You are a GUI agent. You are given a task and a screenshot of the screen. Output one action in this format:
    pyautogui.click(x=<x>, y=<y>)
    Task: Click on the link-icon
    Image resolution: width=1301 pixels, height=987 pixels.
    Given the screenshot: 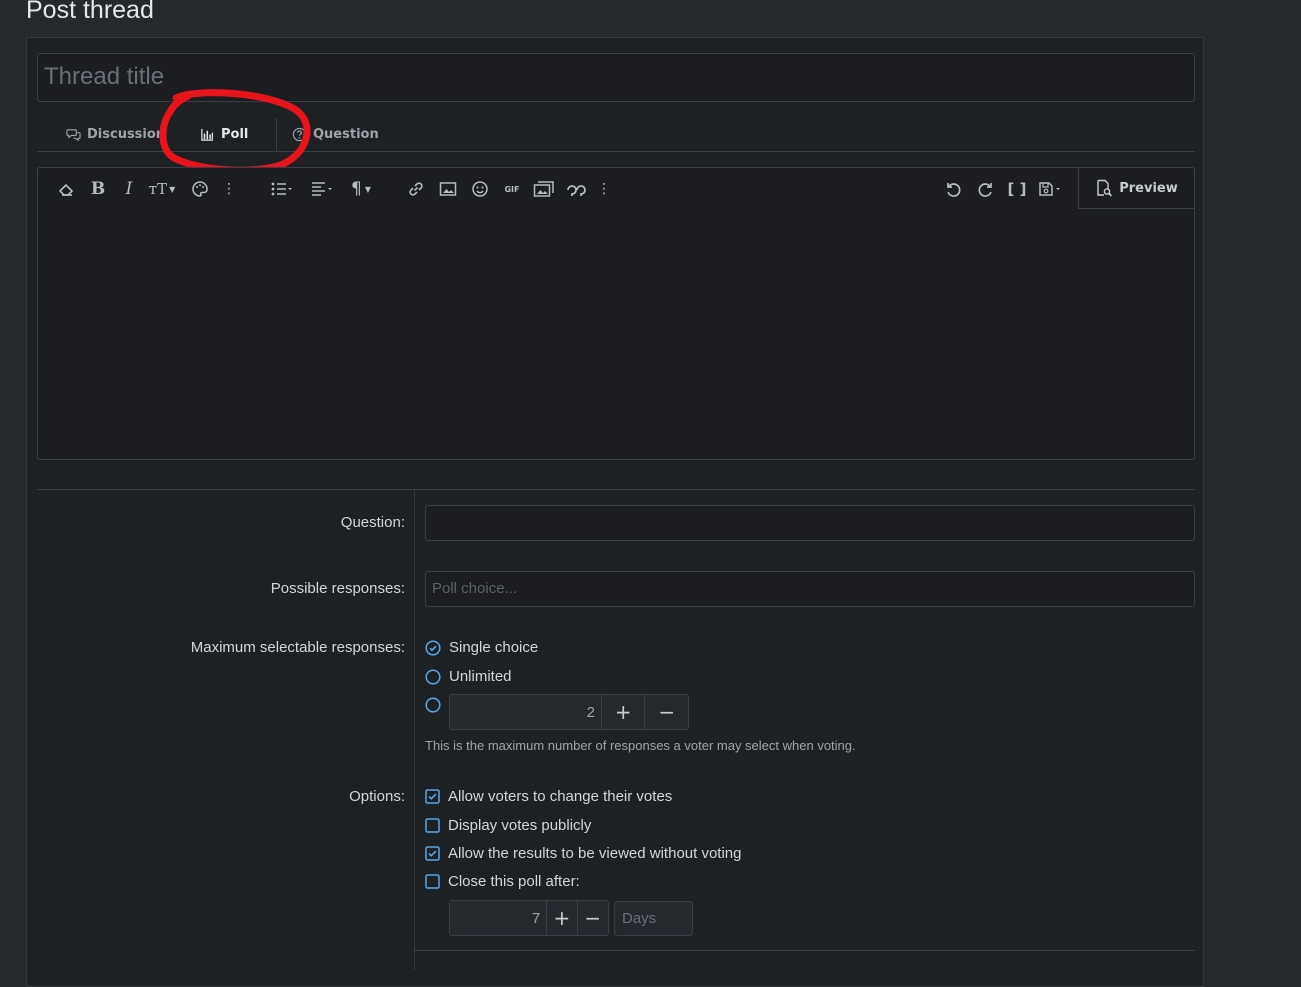 What is the action you would take?
    pyautogui.click(x=416, y=189)
    